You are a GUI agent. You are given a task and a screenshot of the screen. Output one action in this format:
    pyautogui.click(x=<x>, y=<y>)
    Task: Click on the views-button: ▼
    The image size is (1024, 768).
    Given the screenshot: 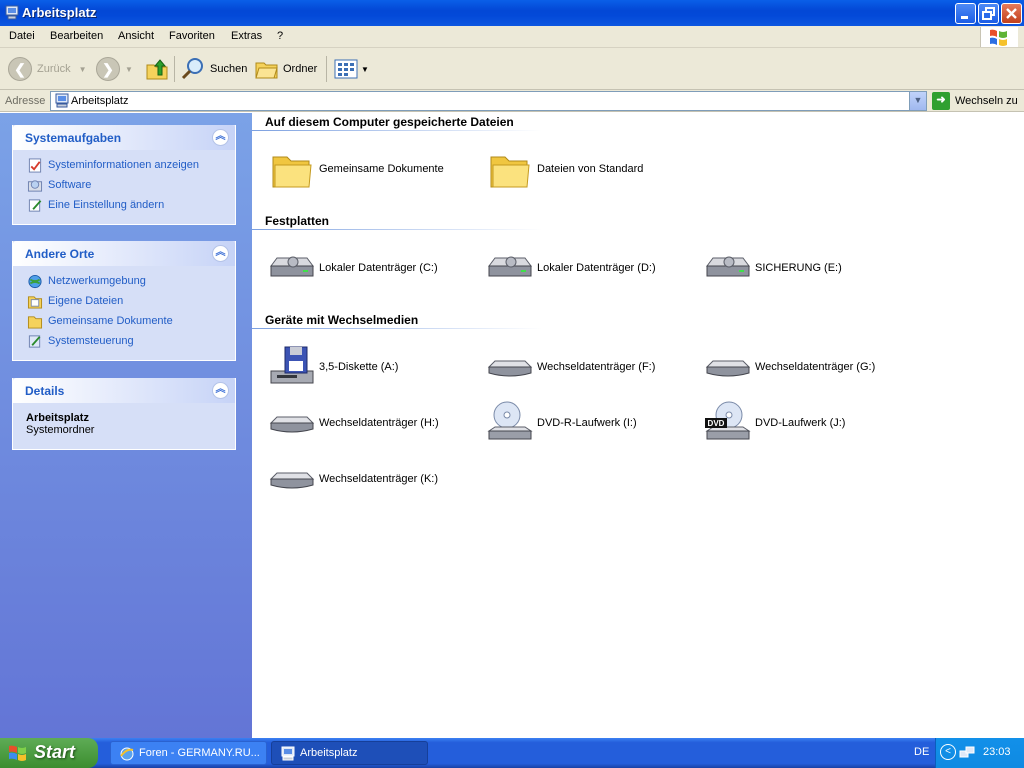 What is the action you would take?
    pyautogui.click(x=351, y=69)
    